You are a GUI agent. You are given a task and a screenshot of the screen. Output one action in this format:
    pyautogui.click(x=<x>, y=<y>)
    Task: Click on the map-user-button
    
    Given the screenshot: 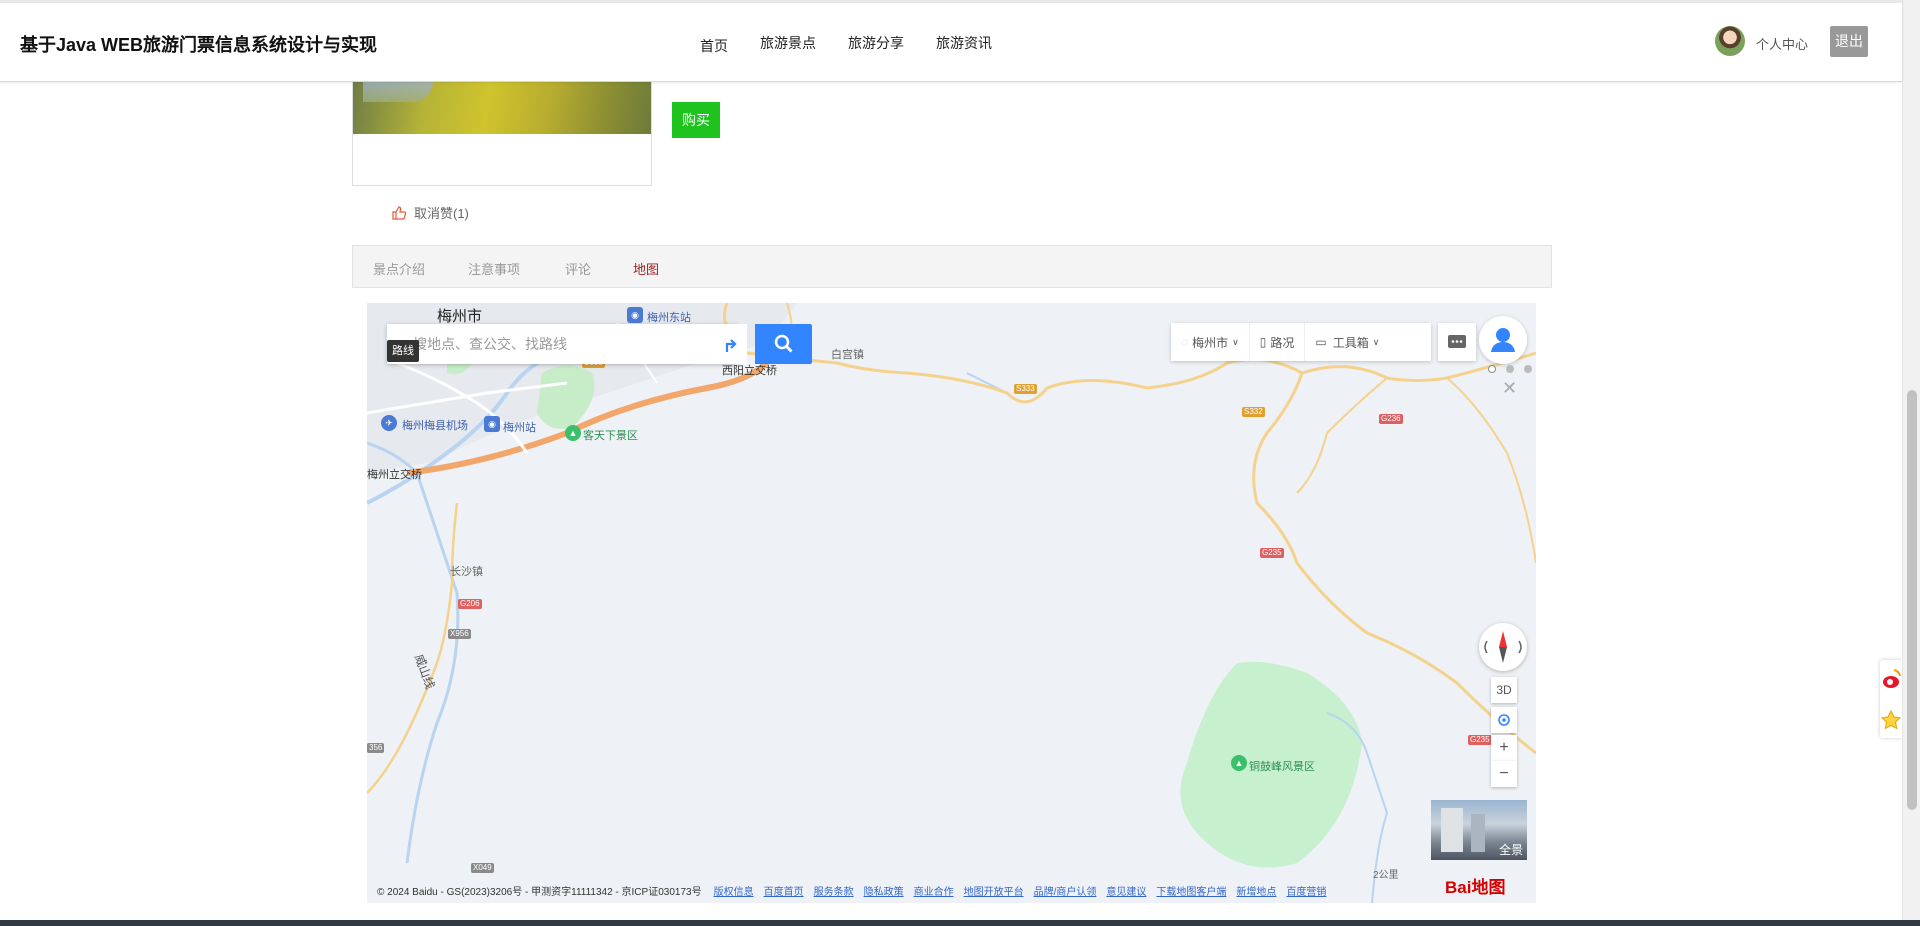 What is the action you would take?
    pyautogui.click(x=1503, y=340)
    